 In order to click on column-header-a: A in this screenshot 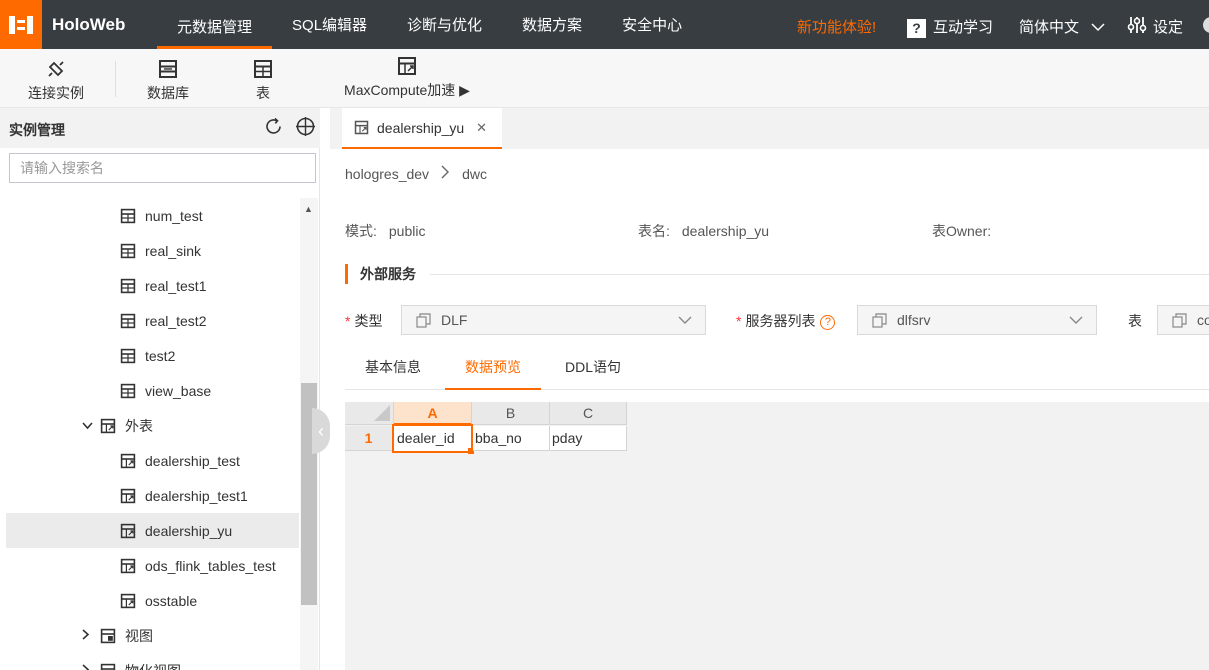, I will do `click(433, 413)`.